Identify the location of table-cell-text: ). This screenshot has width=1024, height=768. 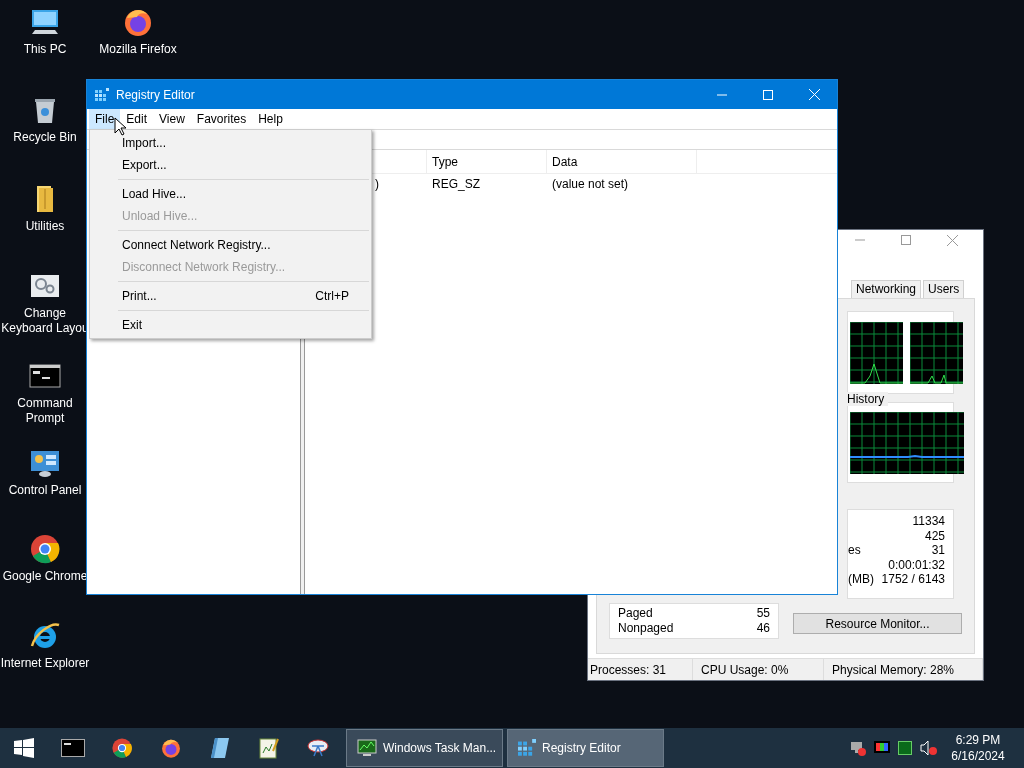
(377, 184).